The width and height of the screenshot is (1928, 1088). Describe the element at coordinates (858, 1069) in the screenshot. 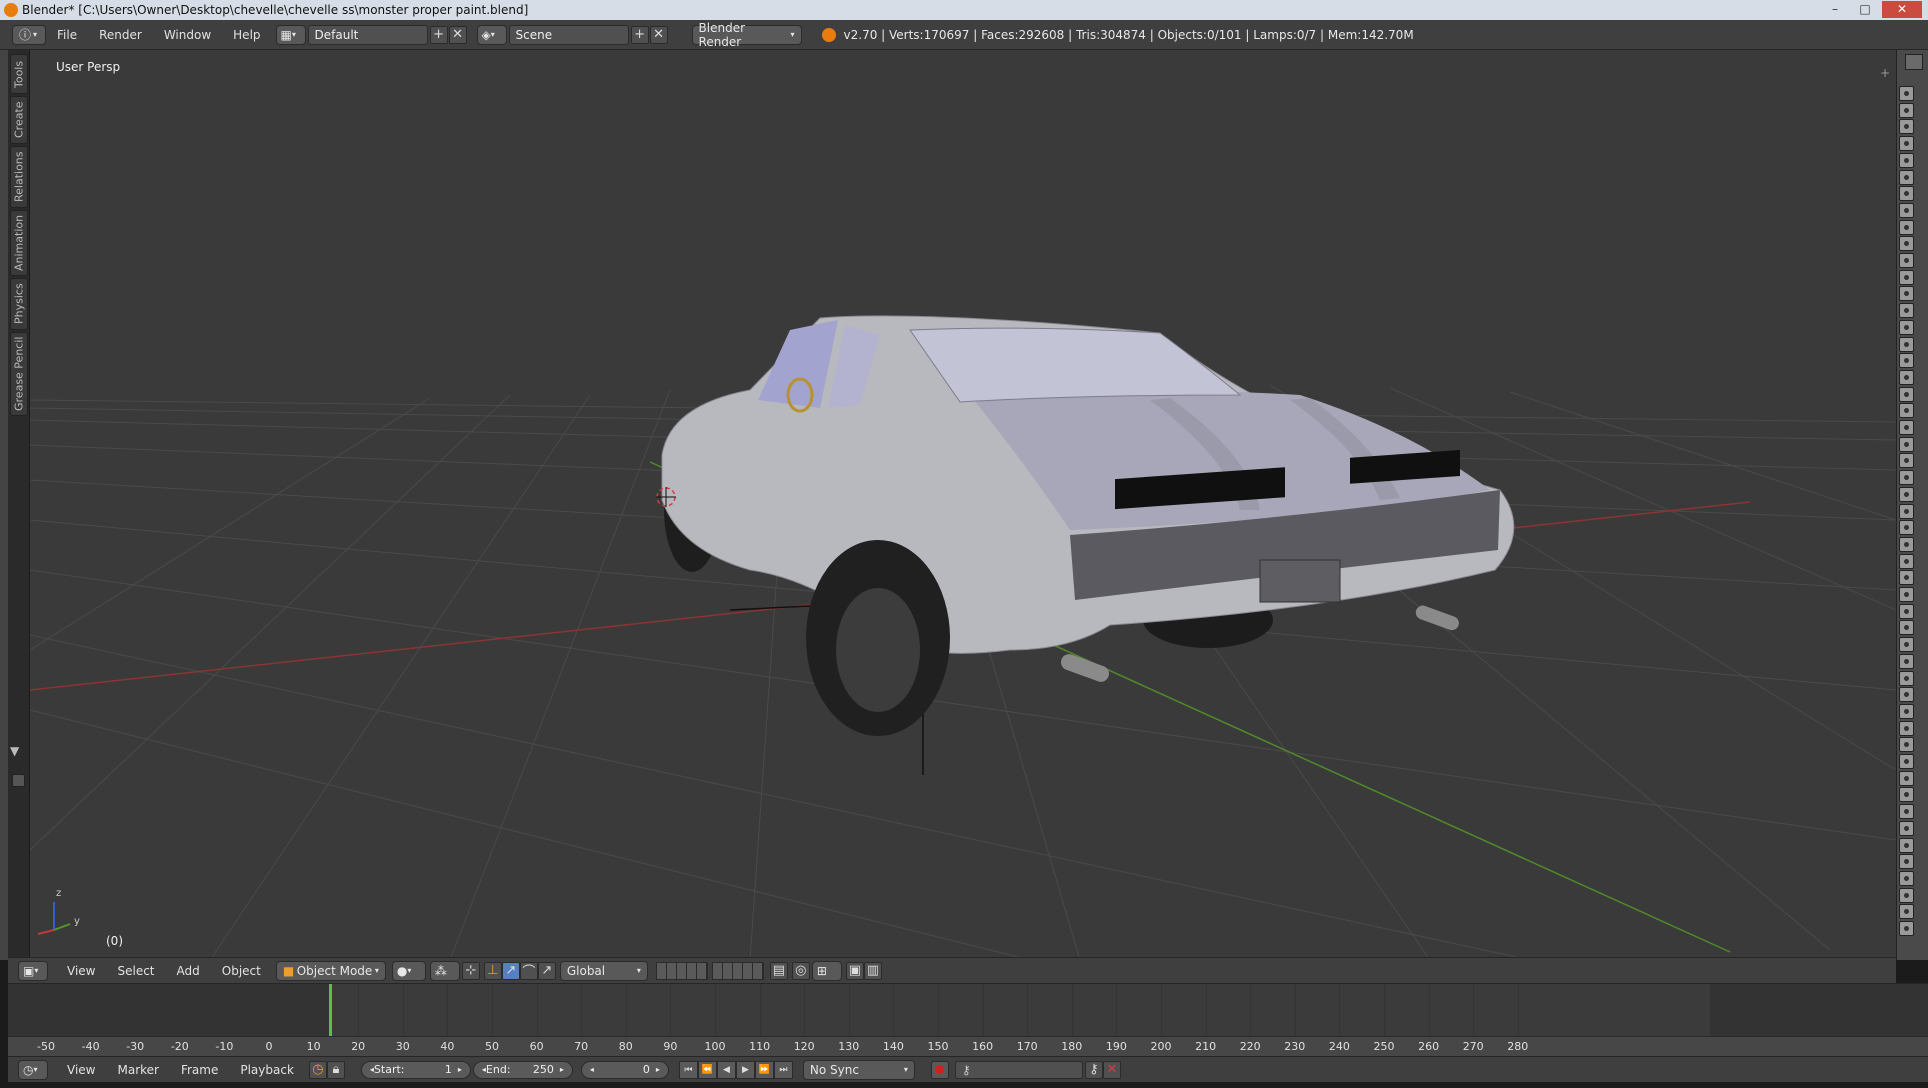

I see `sync-mode-dropdown: No Sync ▾` at that location.